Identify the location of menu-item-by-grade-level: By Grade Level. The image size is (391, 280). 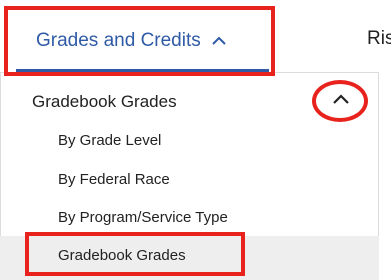
(109, 140).